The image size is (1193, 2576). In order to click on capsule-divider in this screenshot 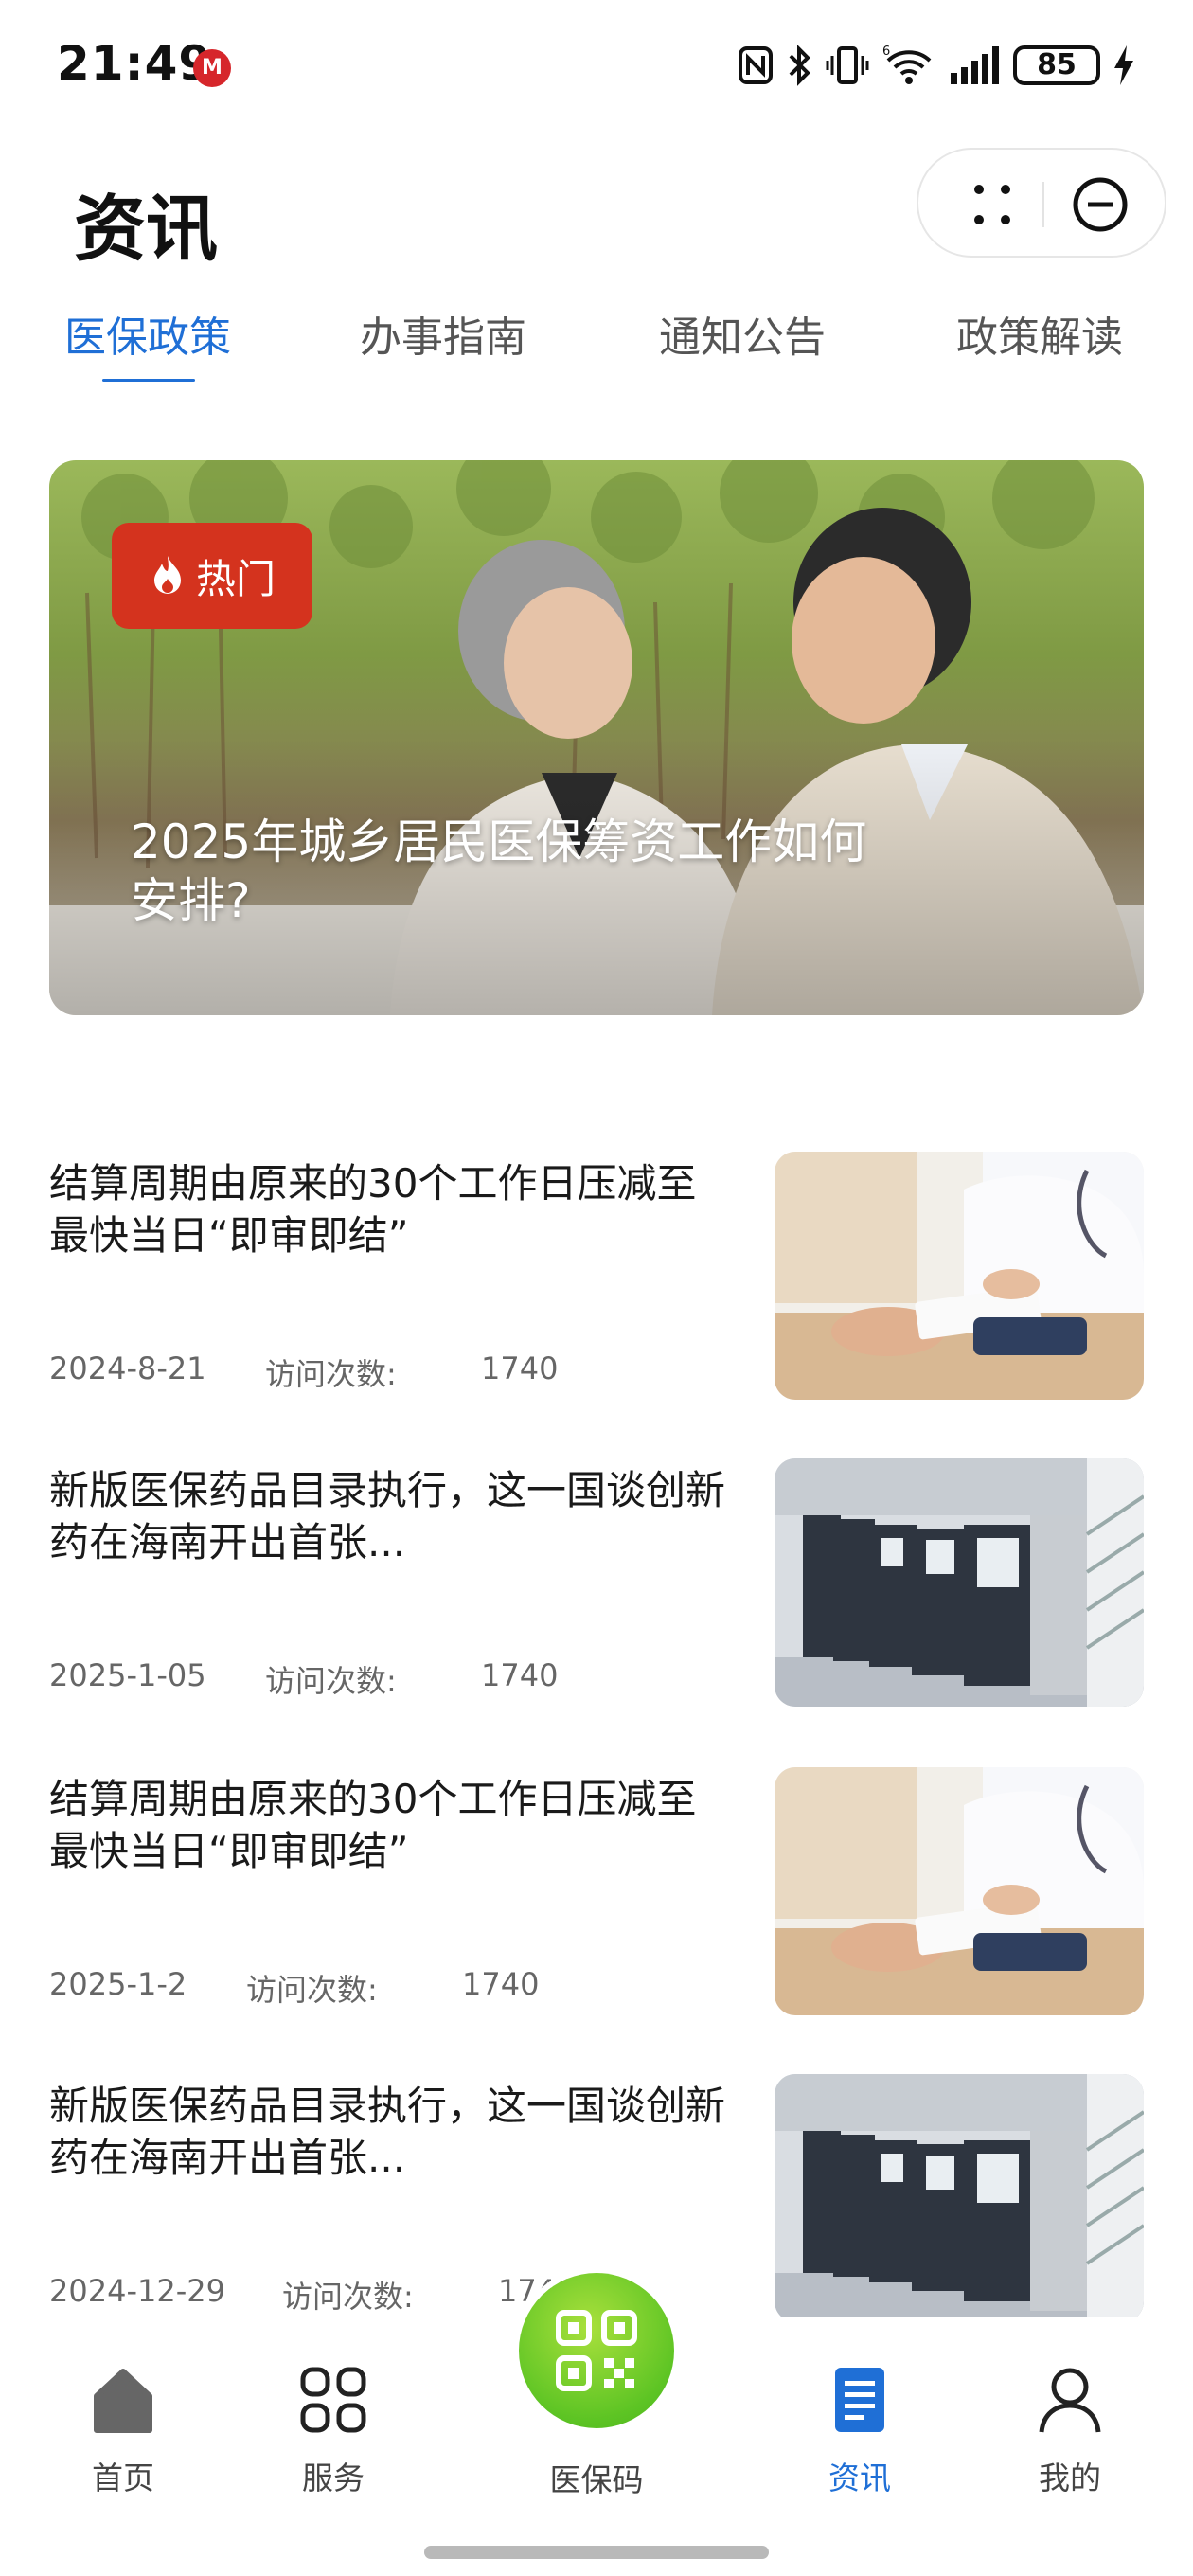, I will do `click(1043, 204)`.